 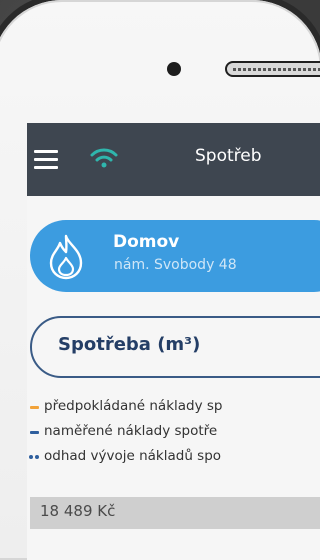 I want to click on wifi-icon, so click(x=104, y=158).